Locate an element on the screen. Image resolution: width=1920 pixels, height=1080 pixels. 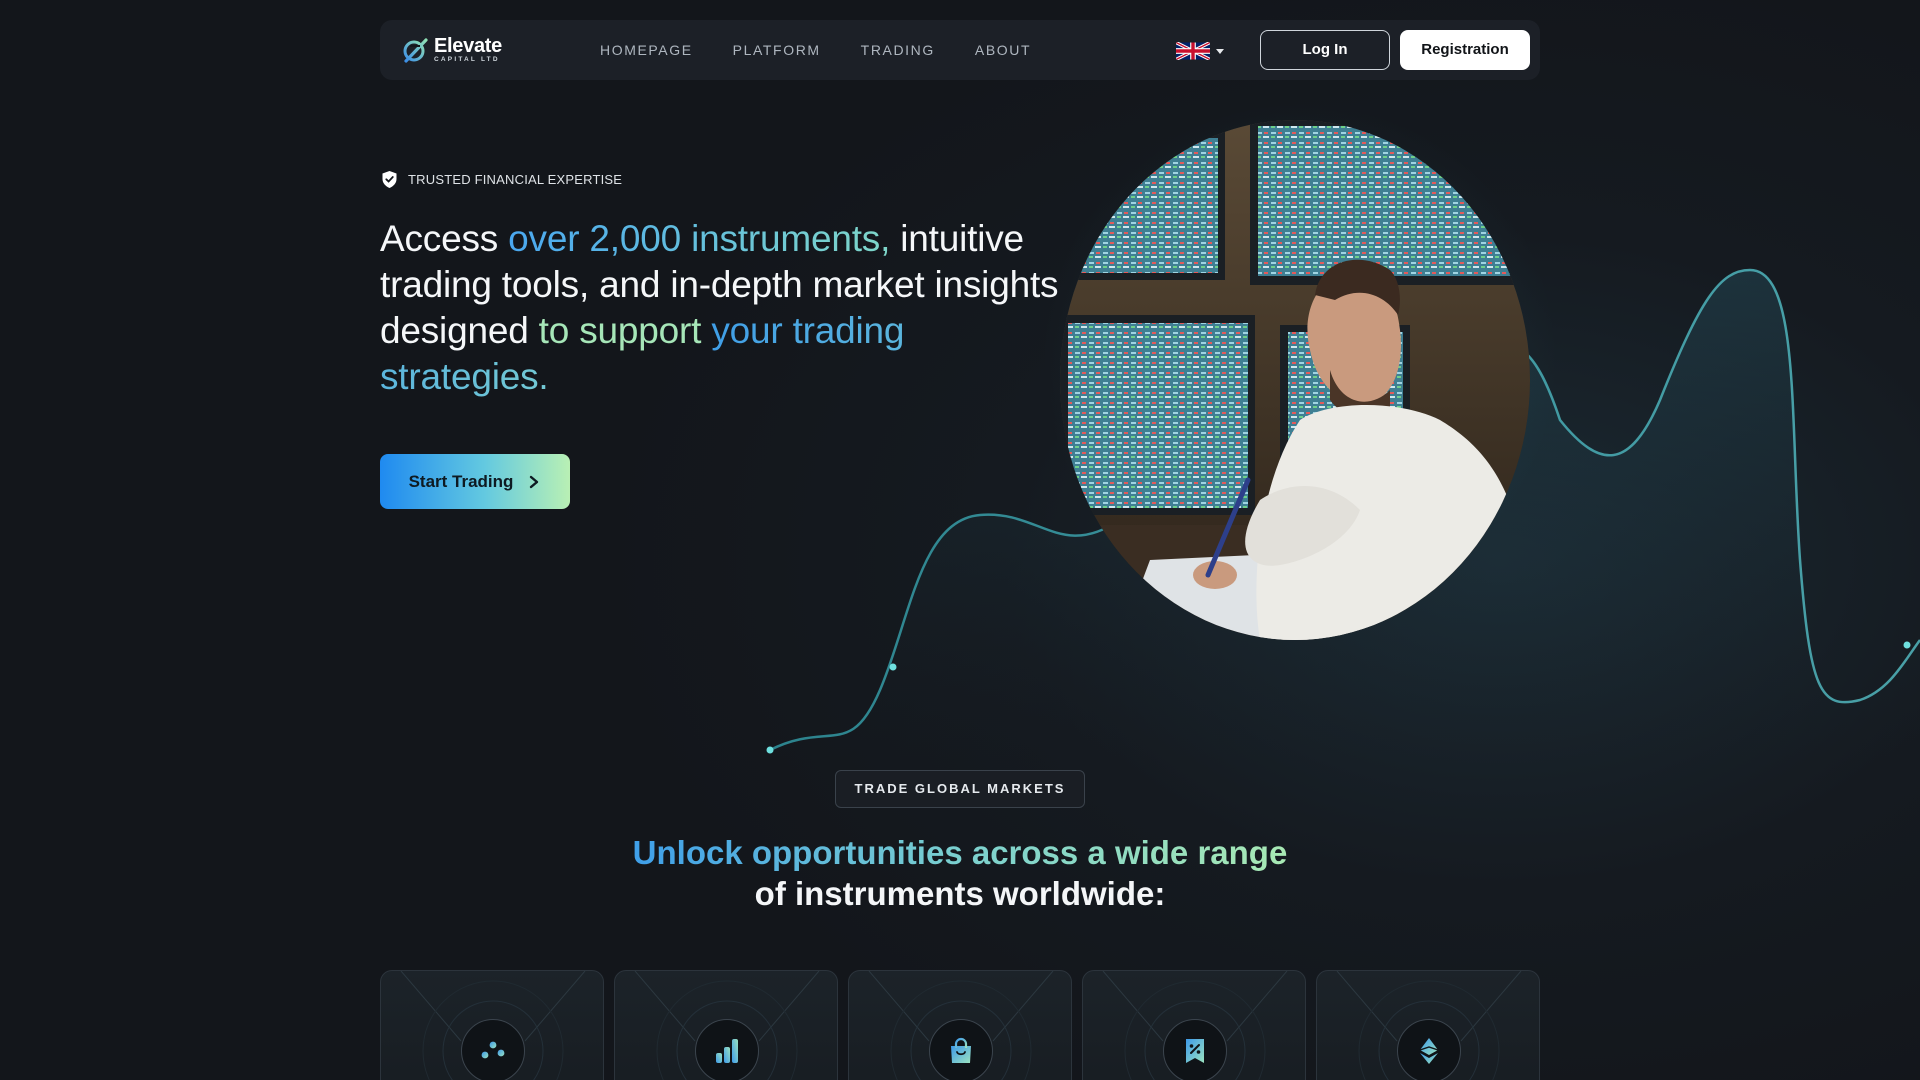
brand-logo: Elevate CAPITAL LTD is located at coordinates (477, 50).